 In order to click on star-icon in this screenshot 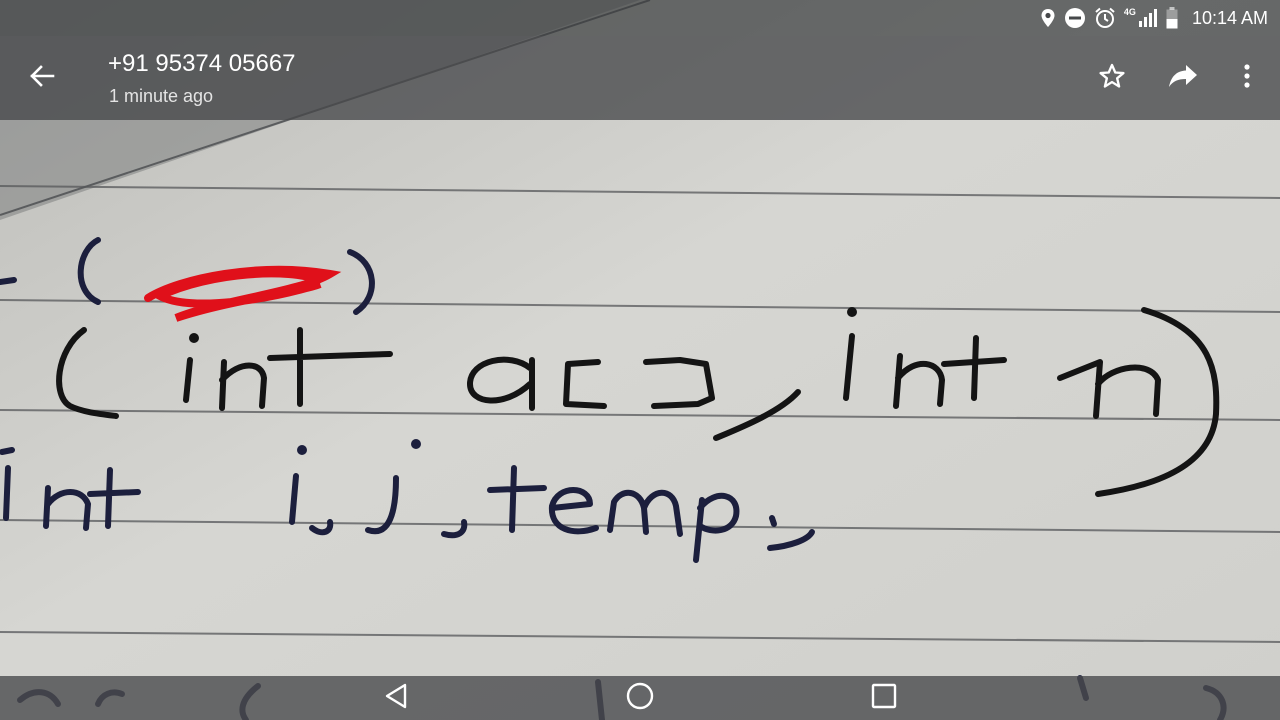, I will do `click(1112, 78)`.